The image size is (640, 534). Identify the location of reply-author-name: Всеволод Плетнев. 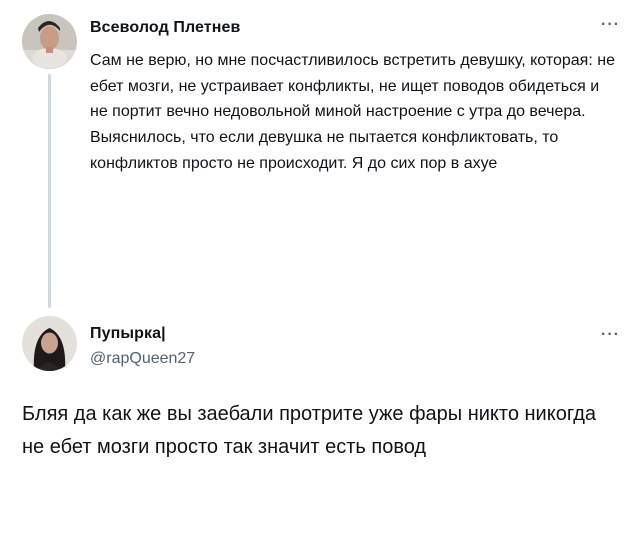
(165, 28).